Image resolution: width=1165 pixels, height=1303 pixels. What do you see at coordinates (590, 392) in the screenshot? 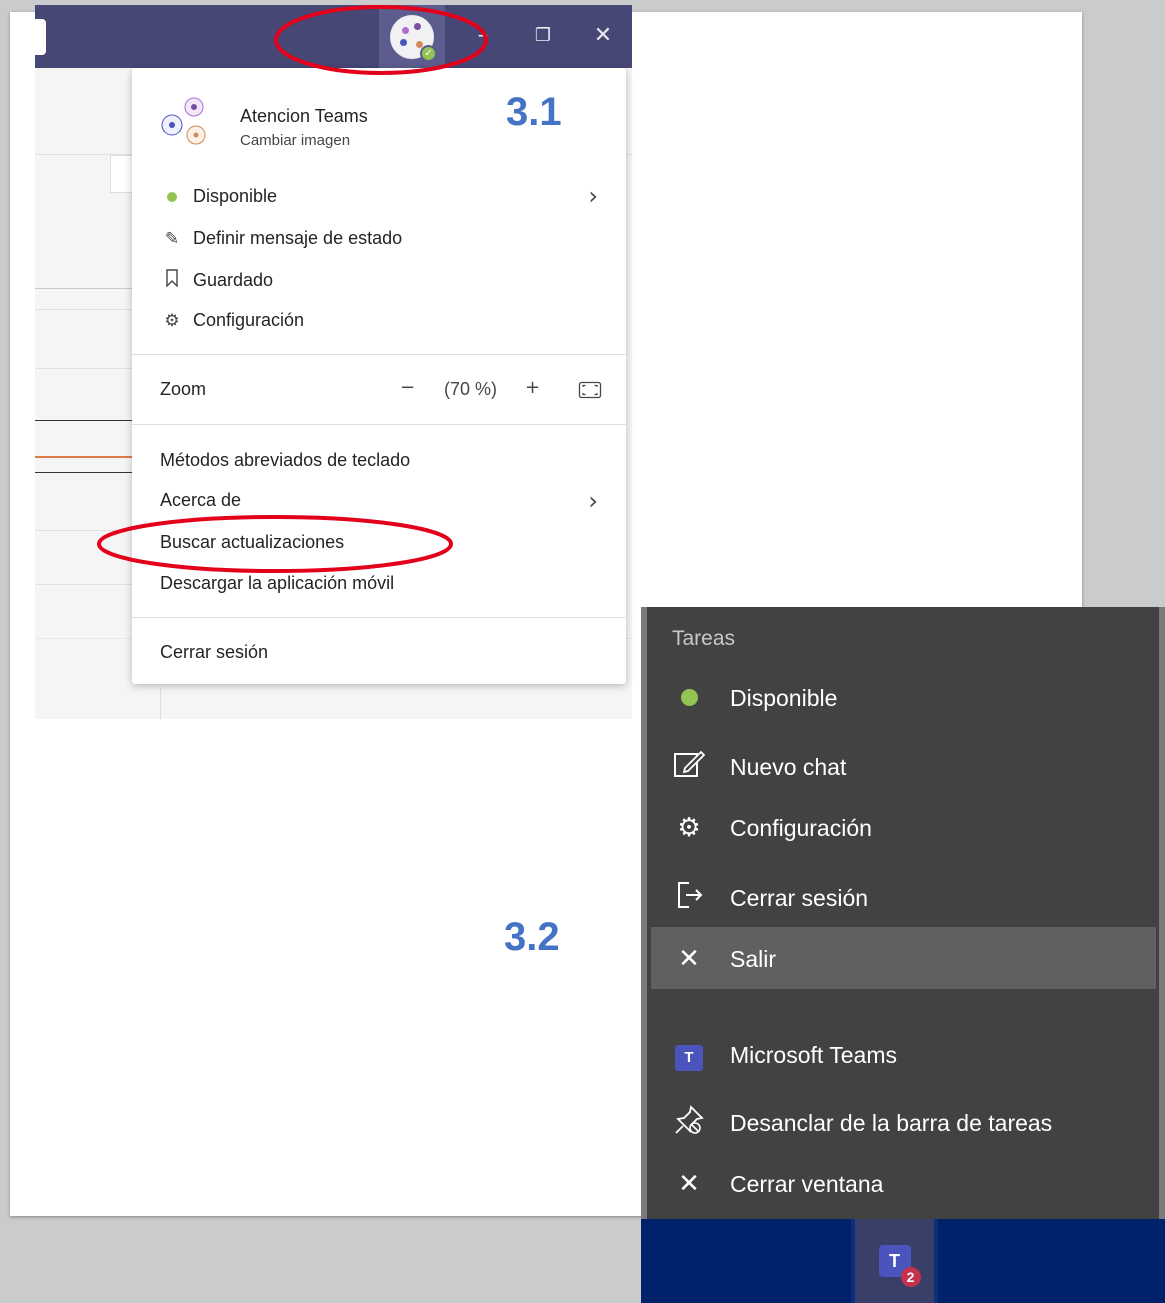
I see `fullscreen-icon` at bounding box center [590, 392].